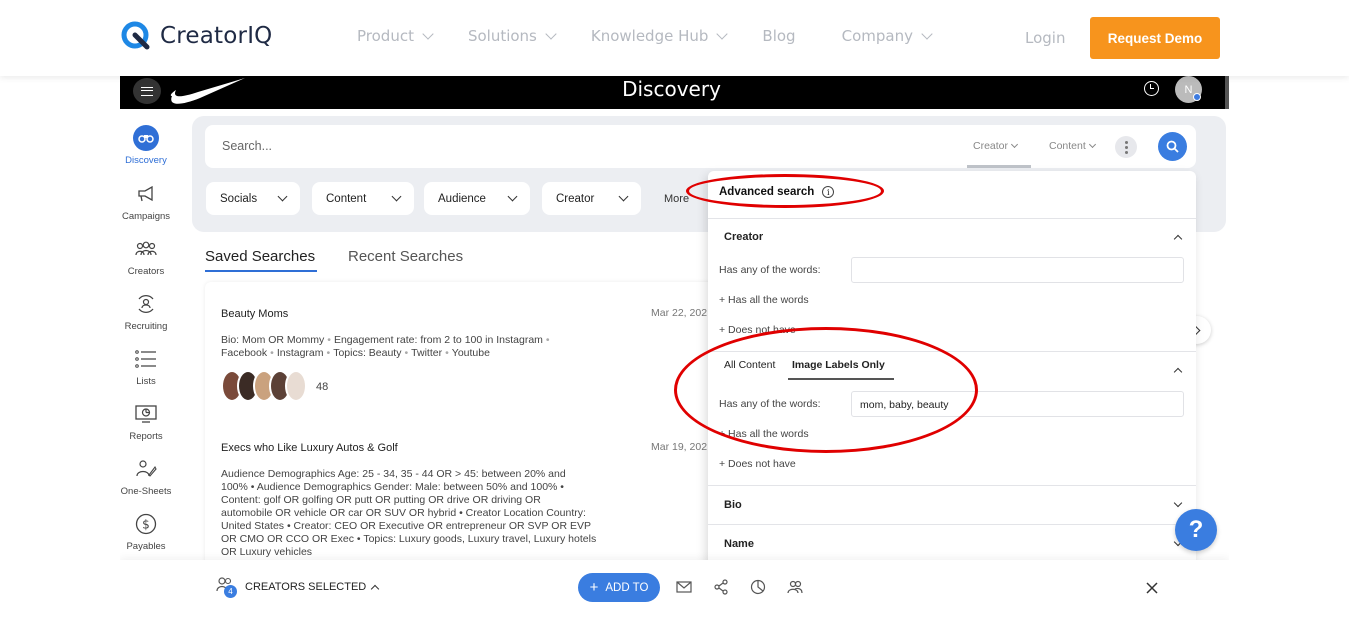 This screenshot has height=625, width=1349. What do you see at coordinates (146, 311) in the screenshot?
I see `sidebar-item-recruiting: Recruiting` at bounding box center [146, 311].